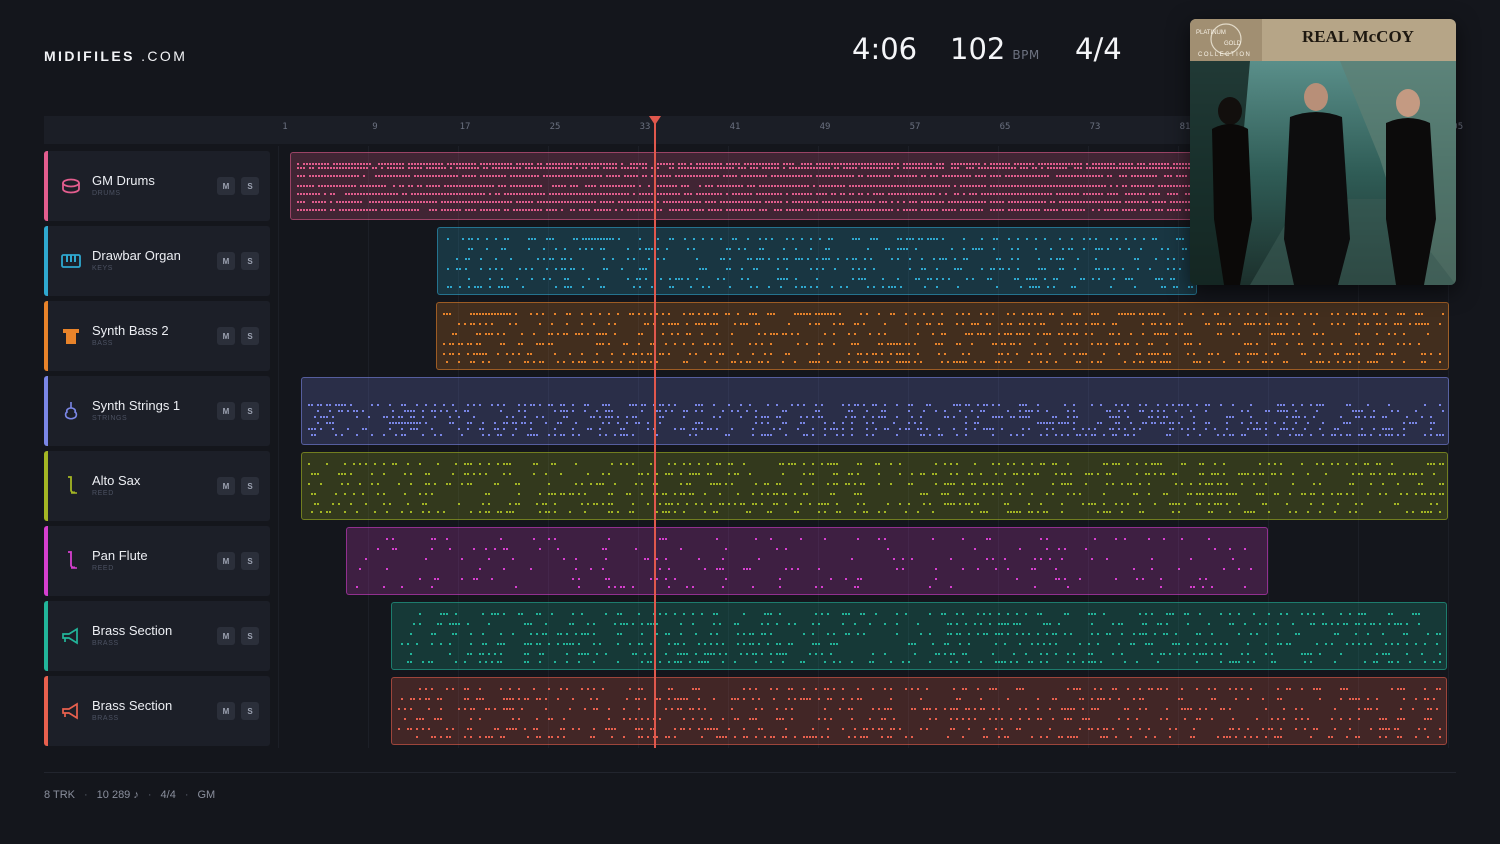 This screenshot has width=1500, height=844. I want to click on track-header: Synth Bass 2 BASS M S, so click(157, 336).